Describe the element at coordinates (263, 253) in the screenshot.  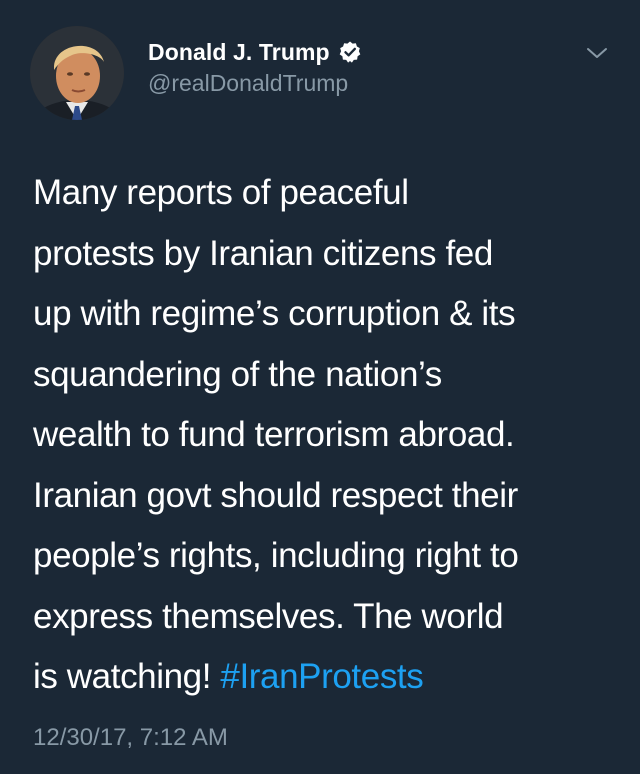
I see `tweet-line: protests by Iranian citizens fed` at that location.